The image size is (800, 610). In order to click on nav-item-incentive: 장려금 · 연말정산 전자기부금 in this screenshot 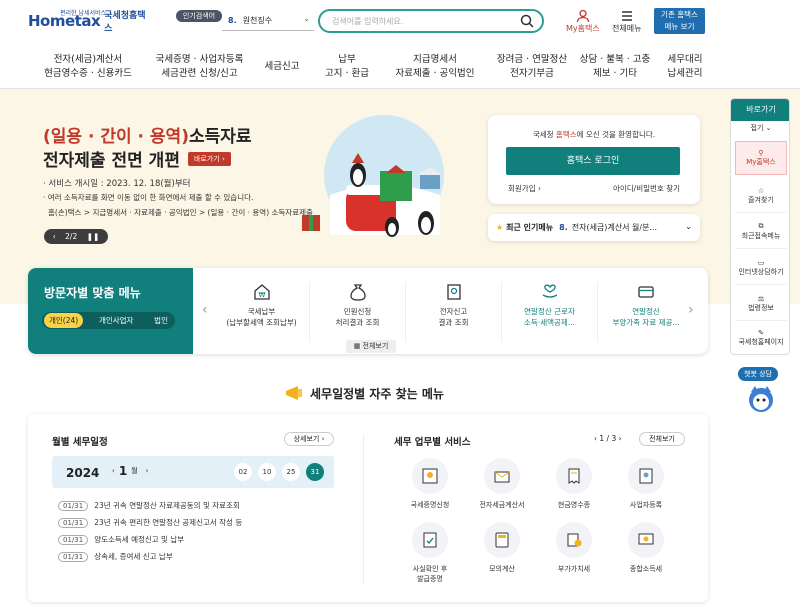, I will do `click(532, 67)`.